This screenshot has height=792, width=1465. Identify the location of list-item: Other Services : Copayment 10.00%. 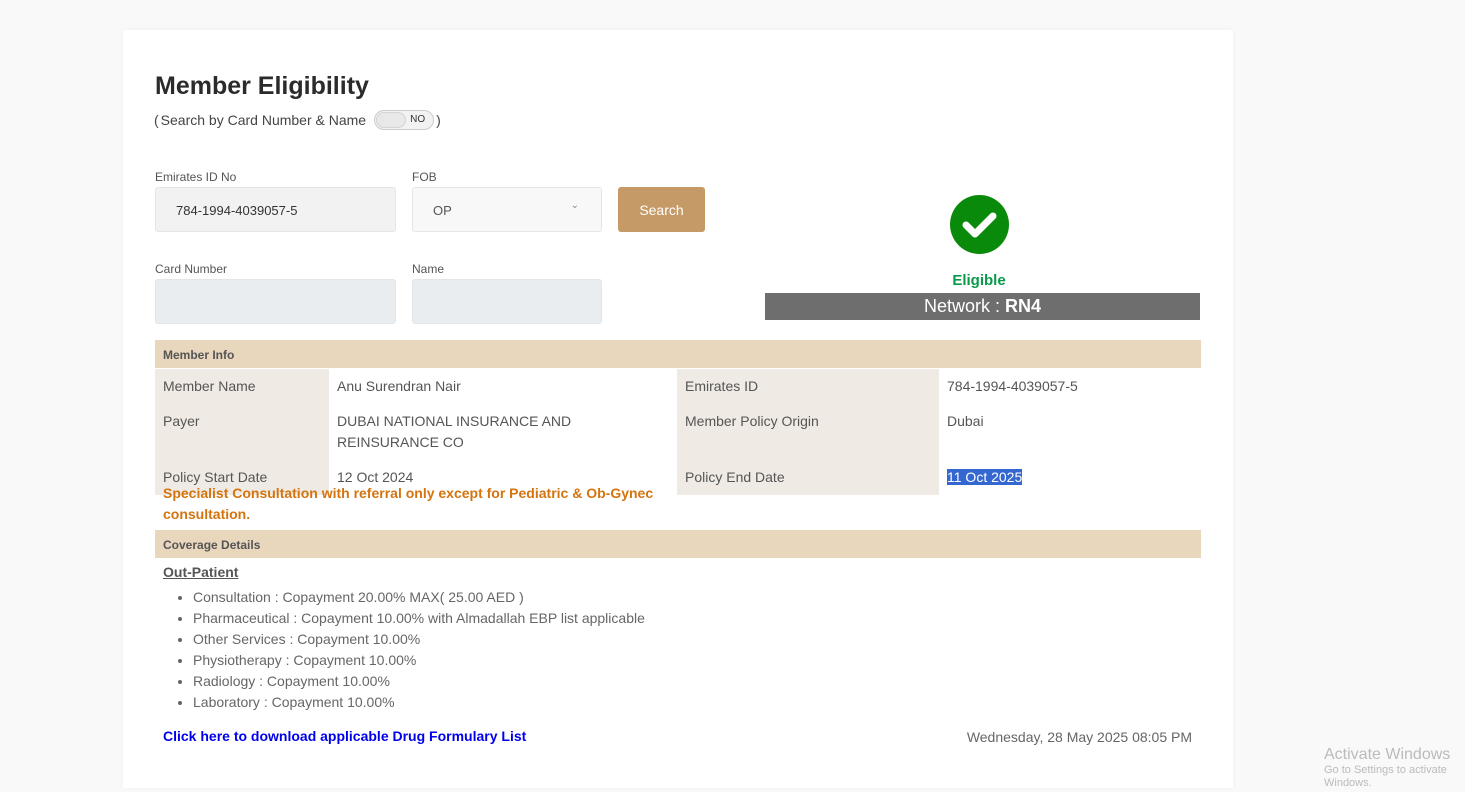
(419, 639).